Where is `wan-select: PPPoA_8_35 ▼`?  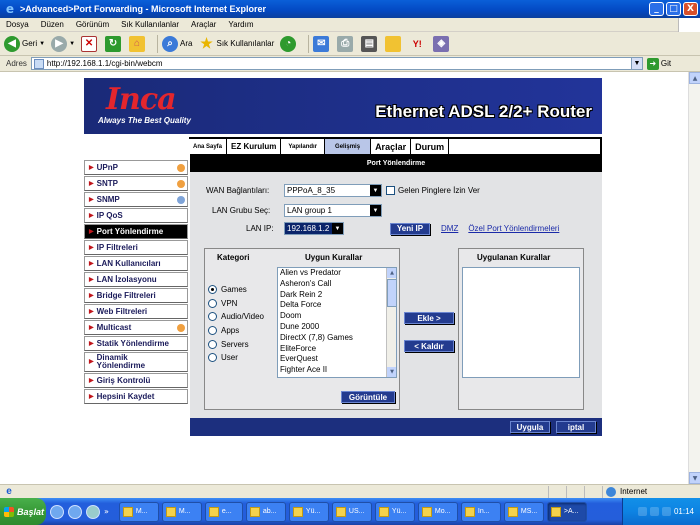 wan-select: PPPoA_8_35 ▼ is located at coordinates (333, 190).